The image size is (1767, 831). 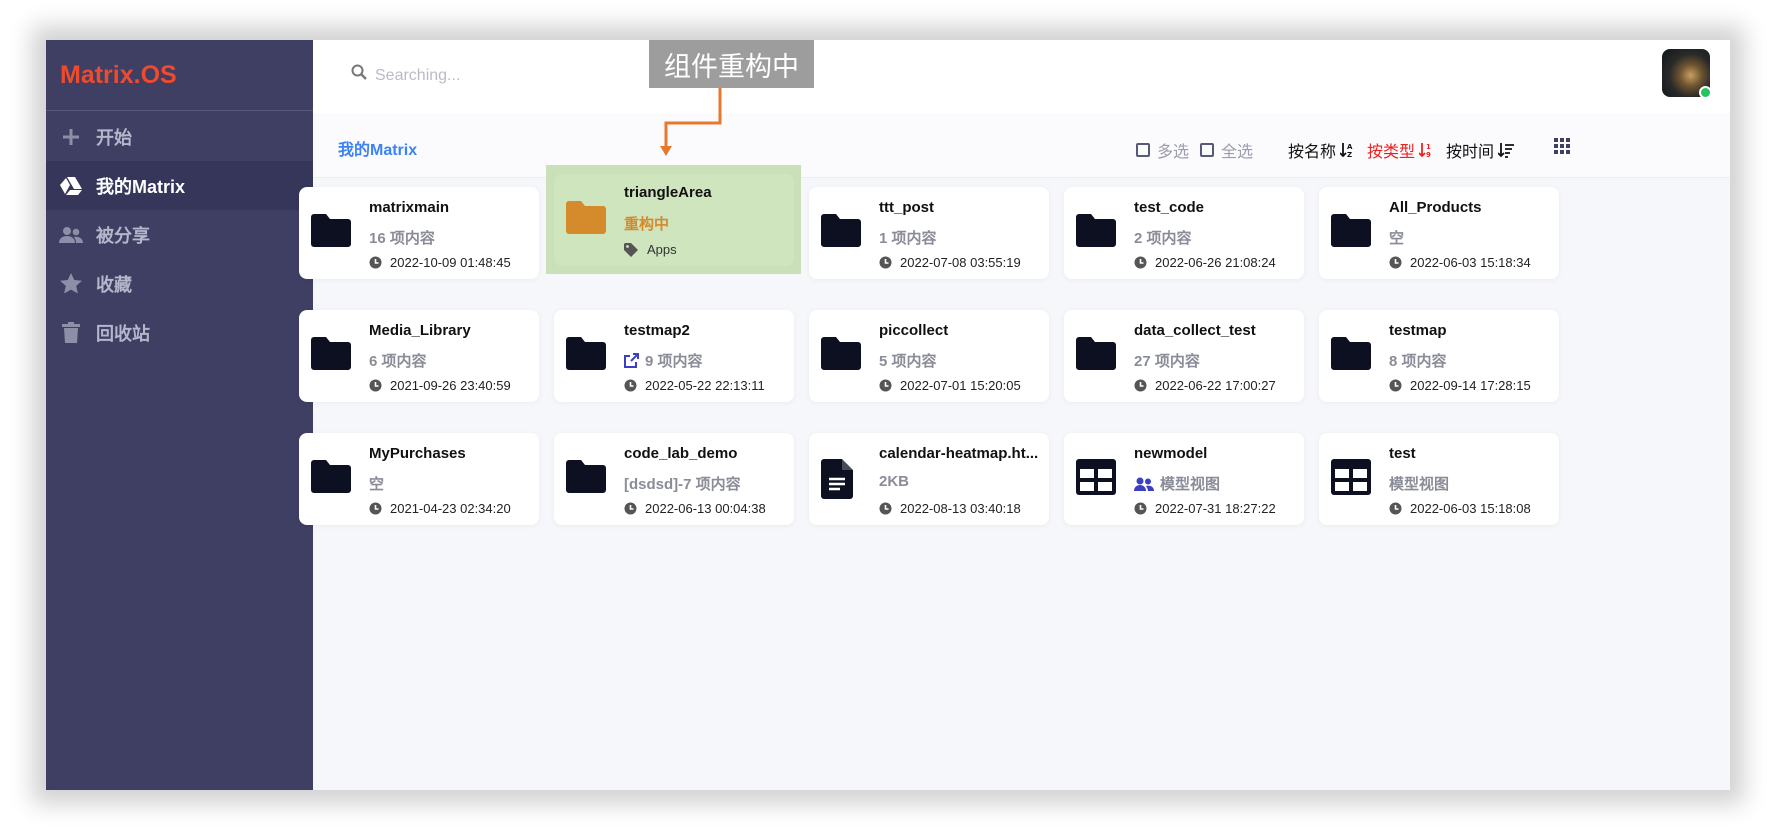 What do you see at coordinates (141, 186) in the screenshot?
I see `sidebar-item-label: 我的Matrix` at bounding box center [141, 186].